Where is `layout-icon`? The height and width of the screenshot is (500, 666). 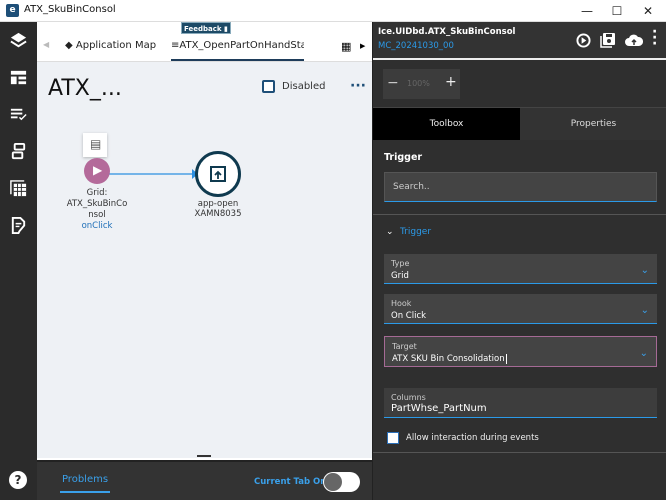
layout-icon is located at coordinates (18, 77).